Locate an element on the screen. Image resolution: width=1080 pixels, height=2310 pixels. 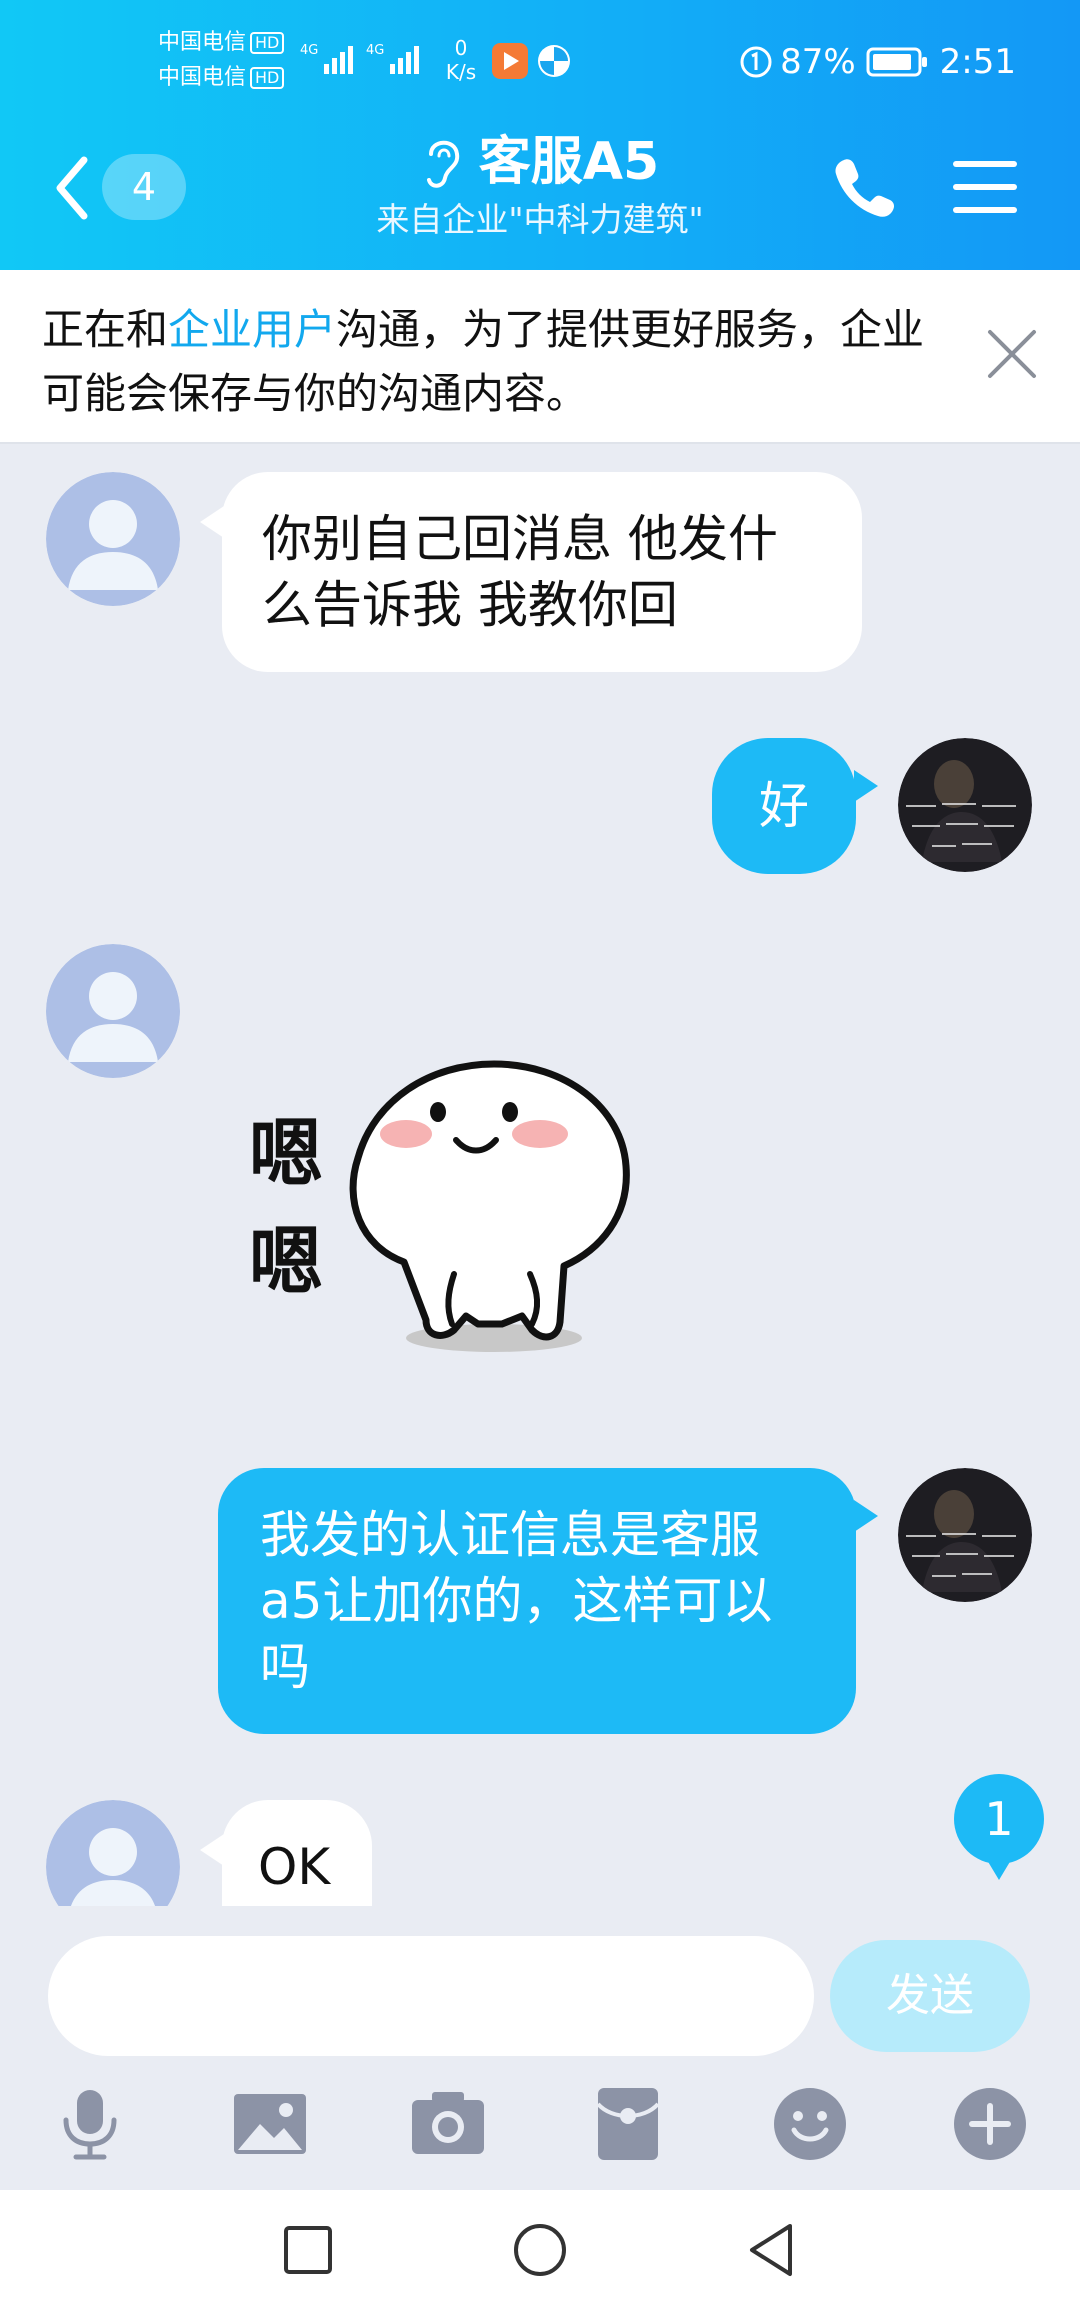
message-bubble-outgoing: 好 is located at coordinates (784, 806).